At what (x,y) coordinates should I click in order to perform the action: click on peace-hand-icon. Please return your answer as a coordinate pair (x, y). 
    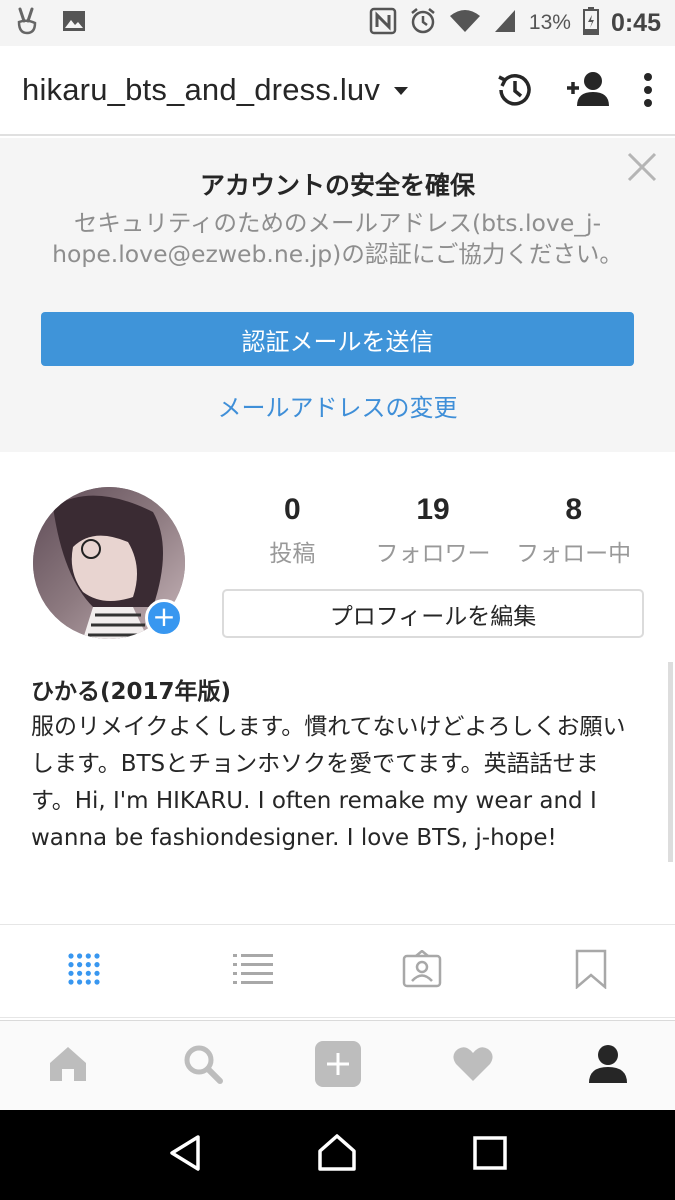
    Looking at the image, I should click on (27, 23).